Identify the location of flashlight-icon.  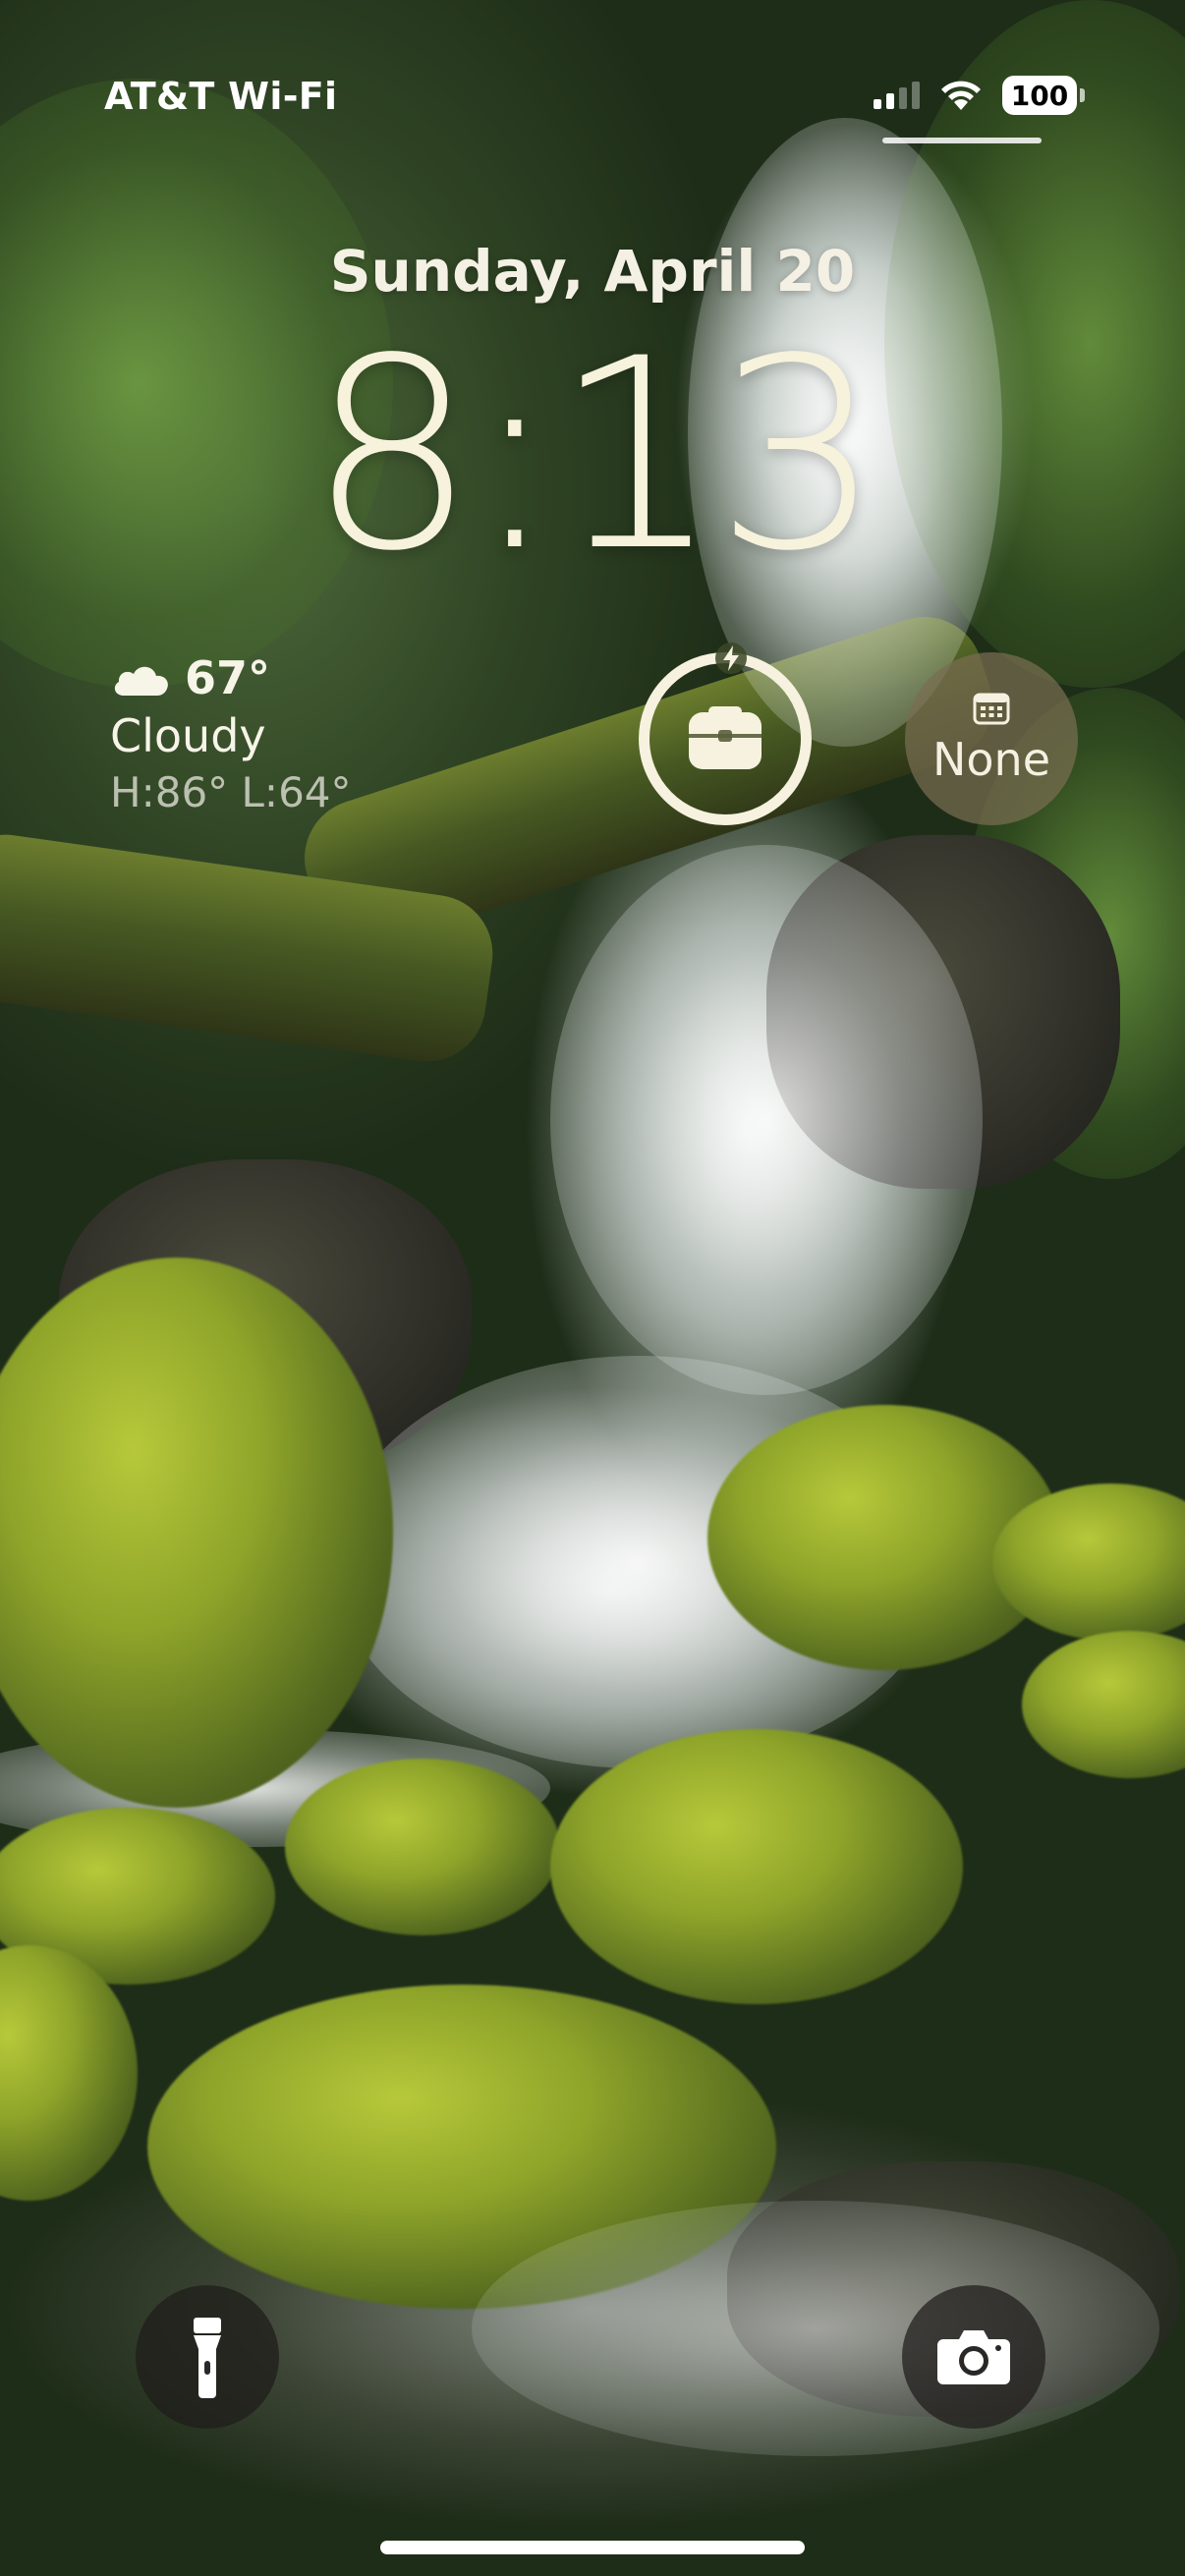
(208, 2358).